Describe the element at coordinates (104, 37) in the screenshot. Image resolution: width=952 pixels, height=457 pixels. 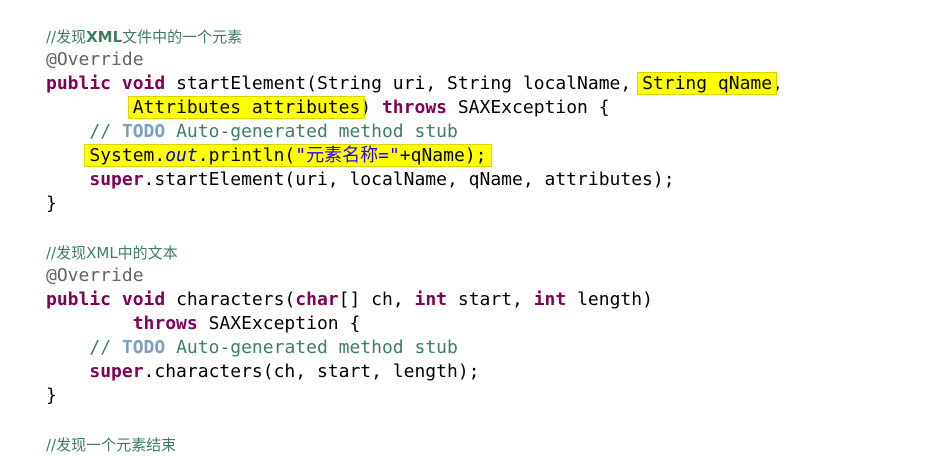
I see `comment-xml: XML` at that location.